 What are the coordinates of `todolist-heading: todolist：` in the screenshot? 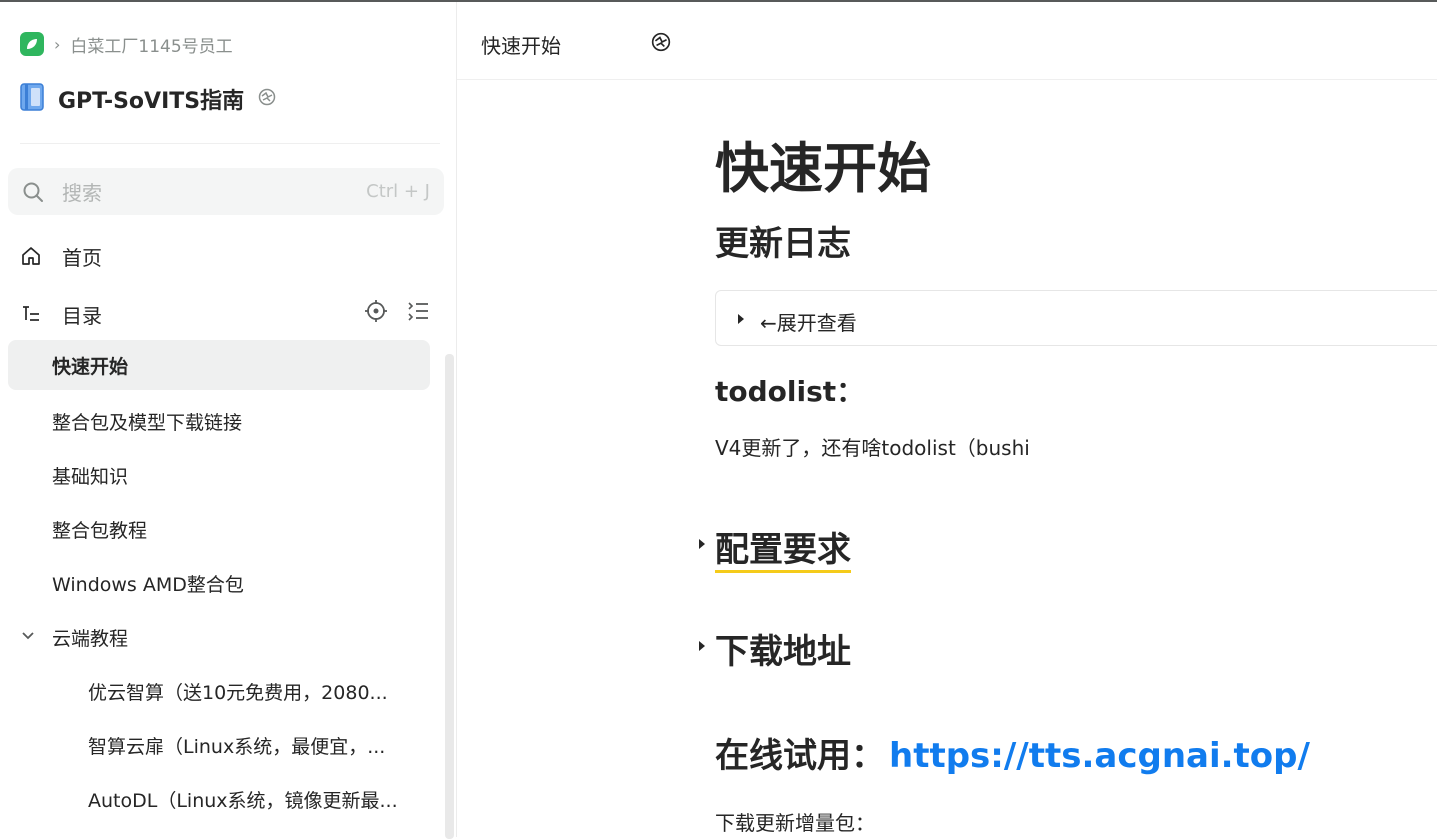 It's located at (790, 391).